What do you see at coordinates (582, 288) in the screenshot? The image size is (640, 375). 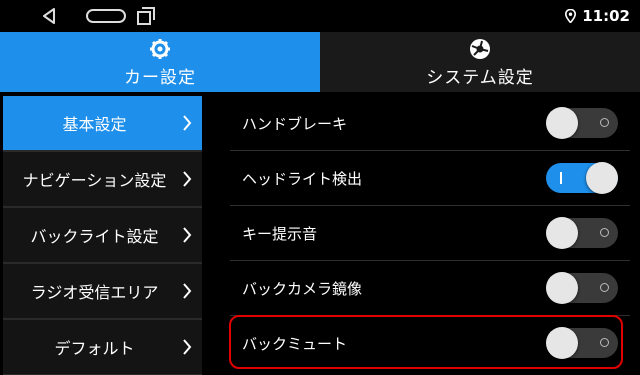 I see `rear-camera-mirror-toggle` at bounding box center [582, 288].